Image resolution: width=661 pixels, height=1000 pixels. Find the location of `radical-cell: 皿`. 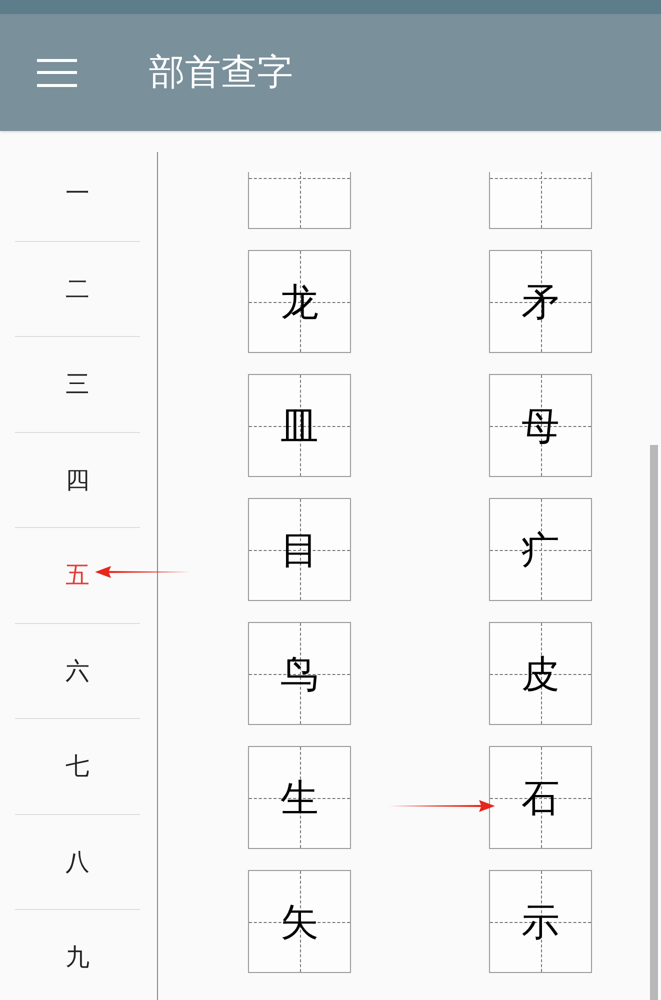

radical-cell: 皿 is located at coordinates (299, 425).